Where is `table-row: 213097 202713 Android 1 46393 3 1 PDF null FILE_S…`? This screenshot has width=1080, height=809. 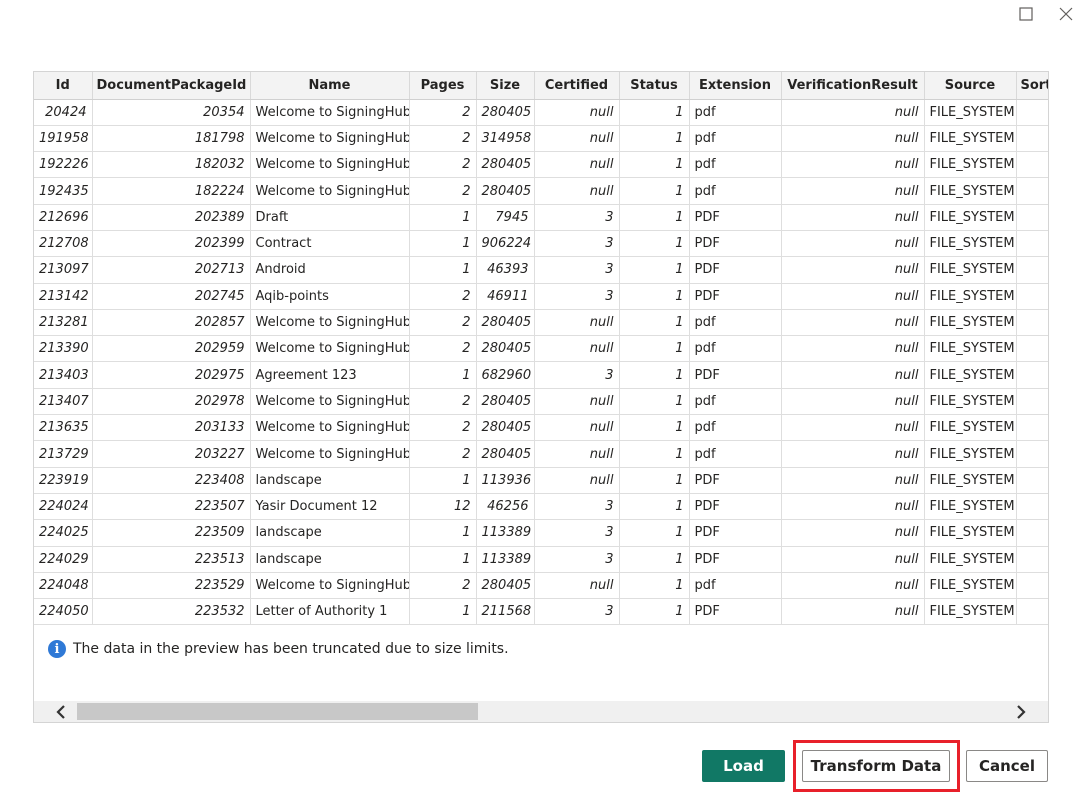 table-row: 213097 202713 Android 1 46393 3 1 PDF null FILE_S… is located at coordinates (541, 270).